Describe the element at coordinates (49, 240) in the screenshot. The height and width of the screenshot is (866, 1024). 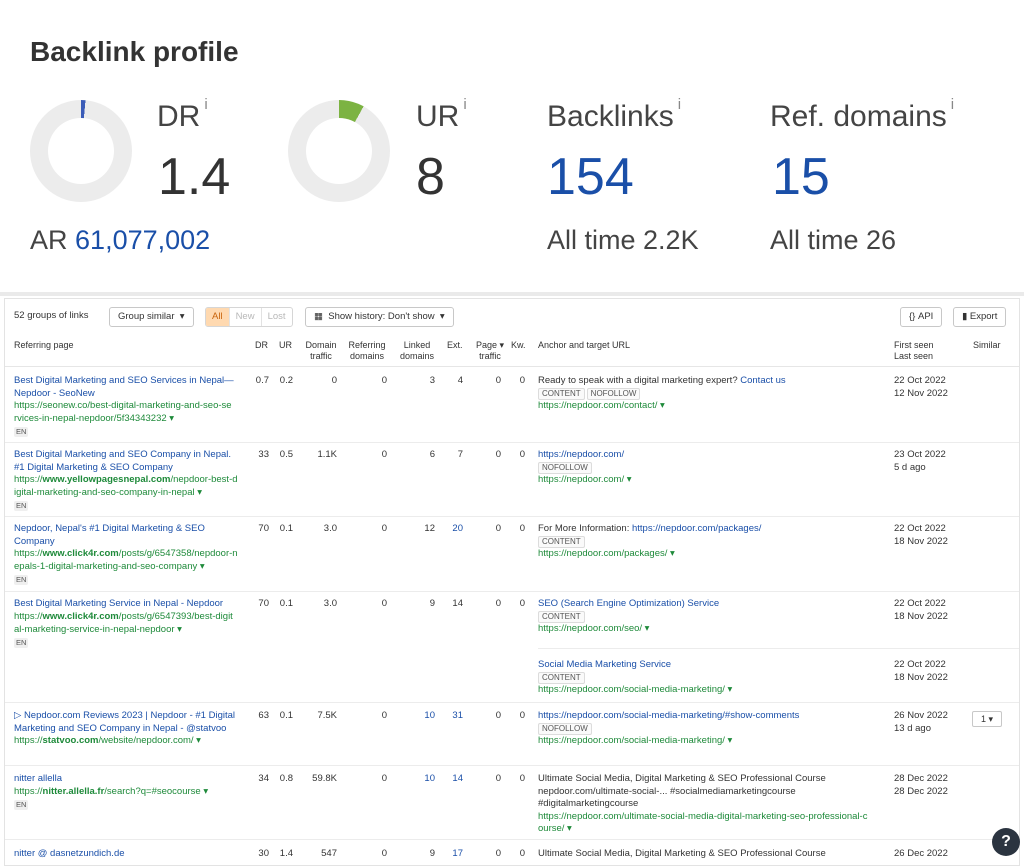
I see `ar-label: AR` at that location.